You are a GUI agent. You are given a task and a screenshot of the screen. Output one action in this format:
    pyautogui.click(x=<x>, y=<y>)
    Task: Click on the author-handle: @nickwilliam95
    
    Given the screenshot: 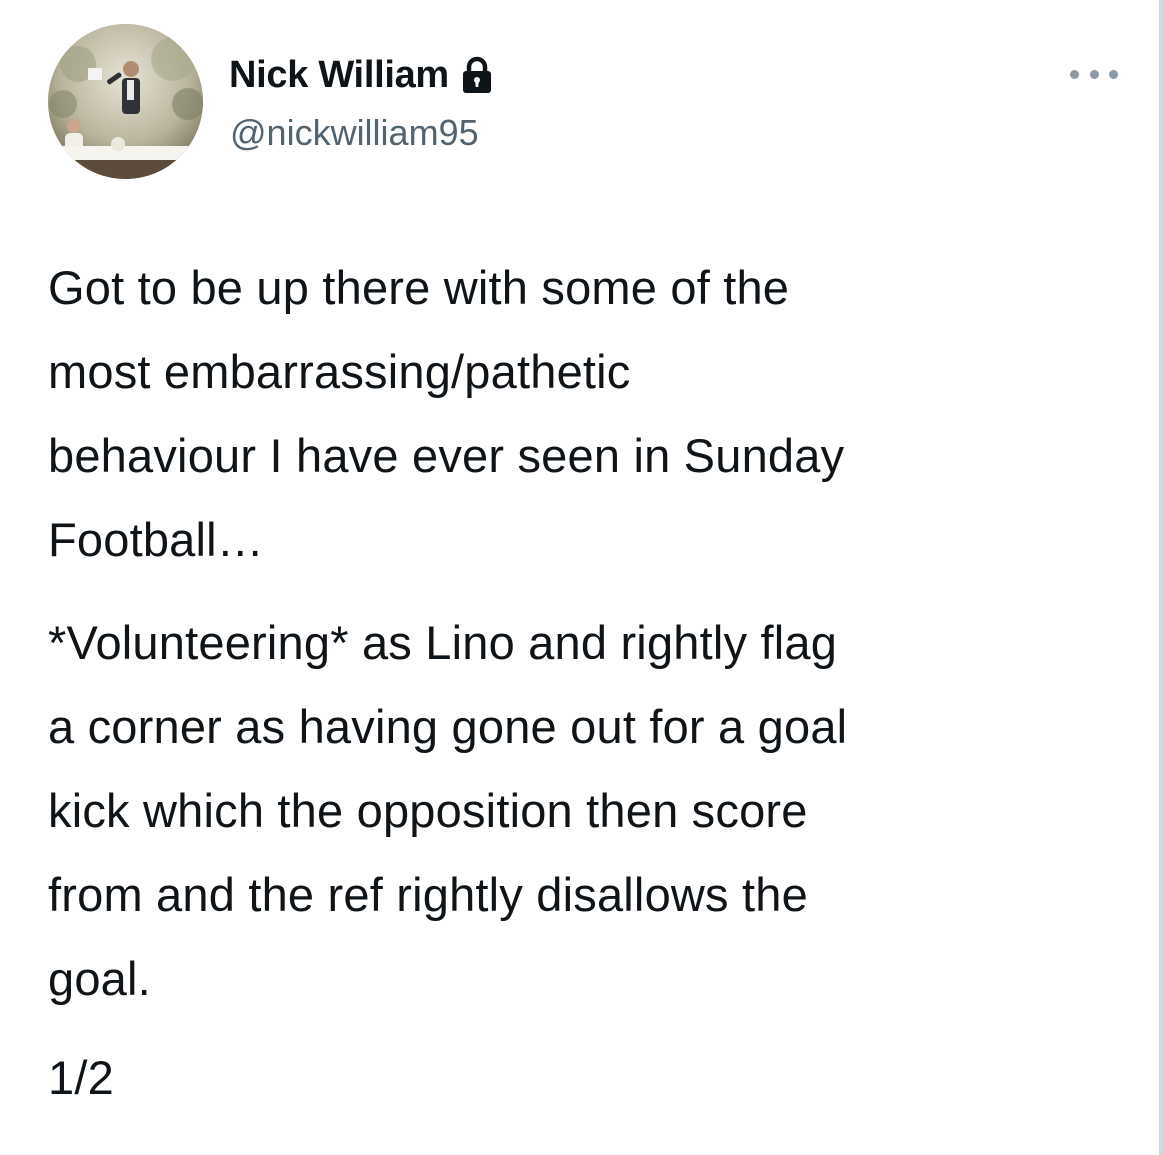 What is the action you would take?
    pyautogui.click(x=354, y=133)
    